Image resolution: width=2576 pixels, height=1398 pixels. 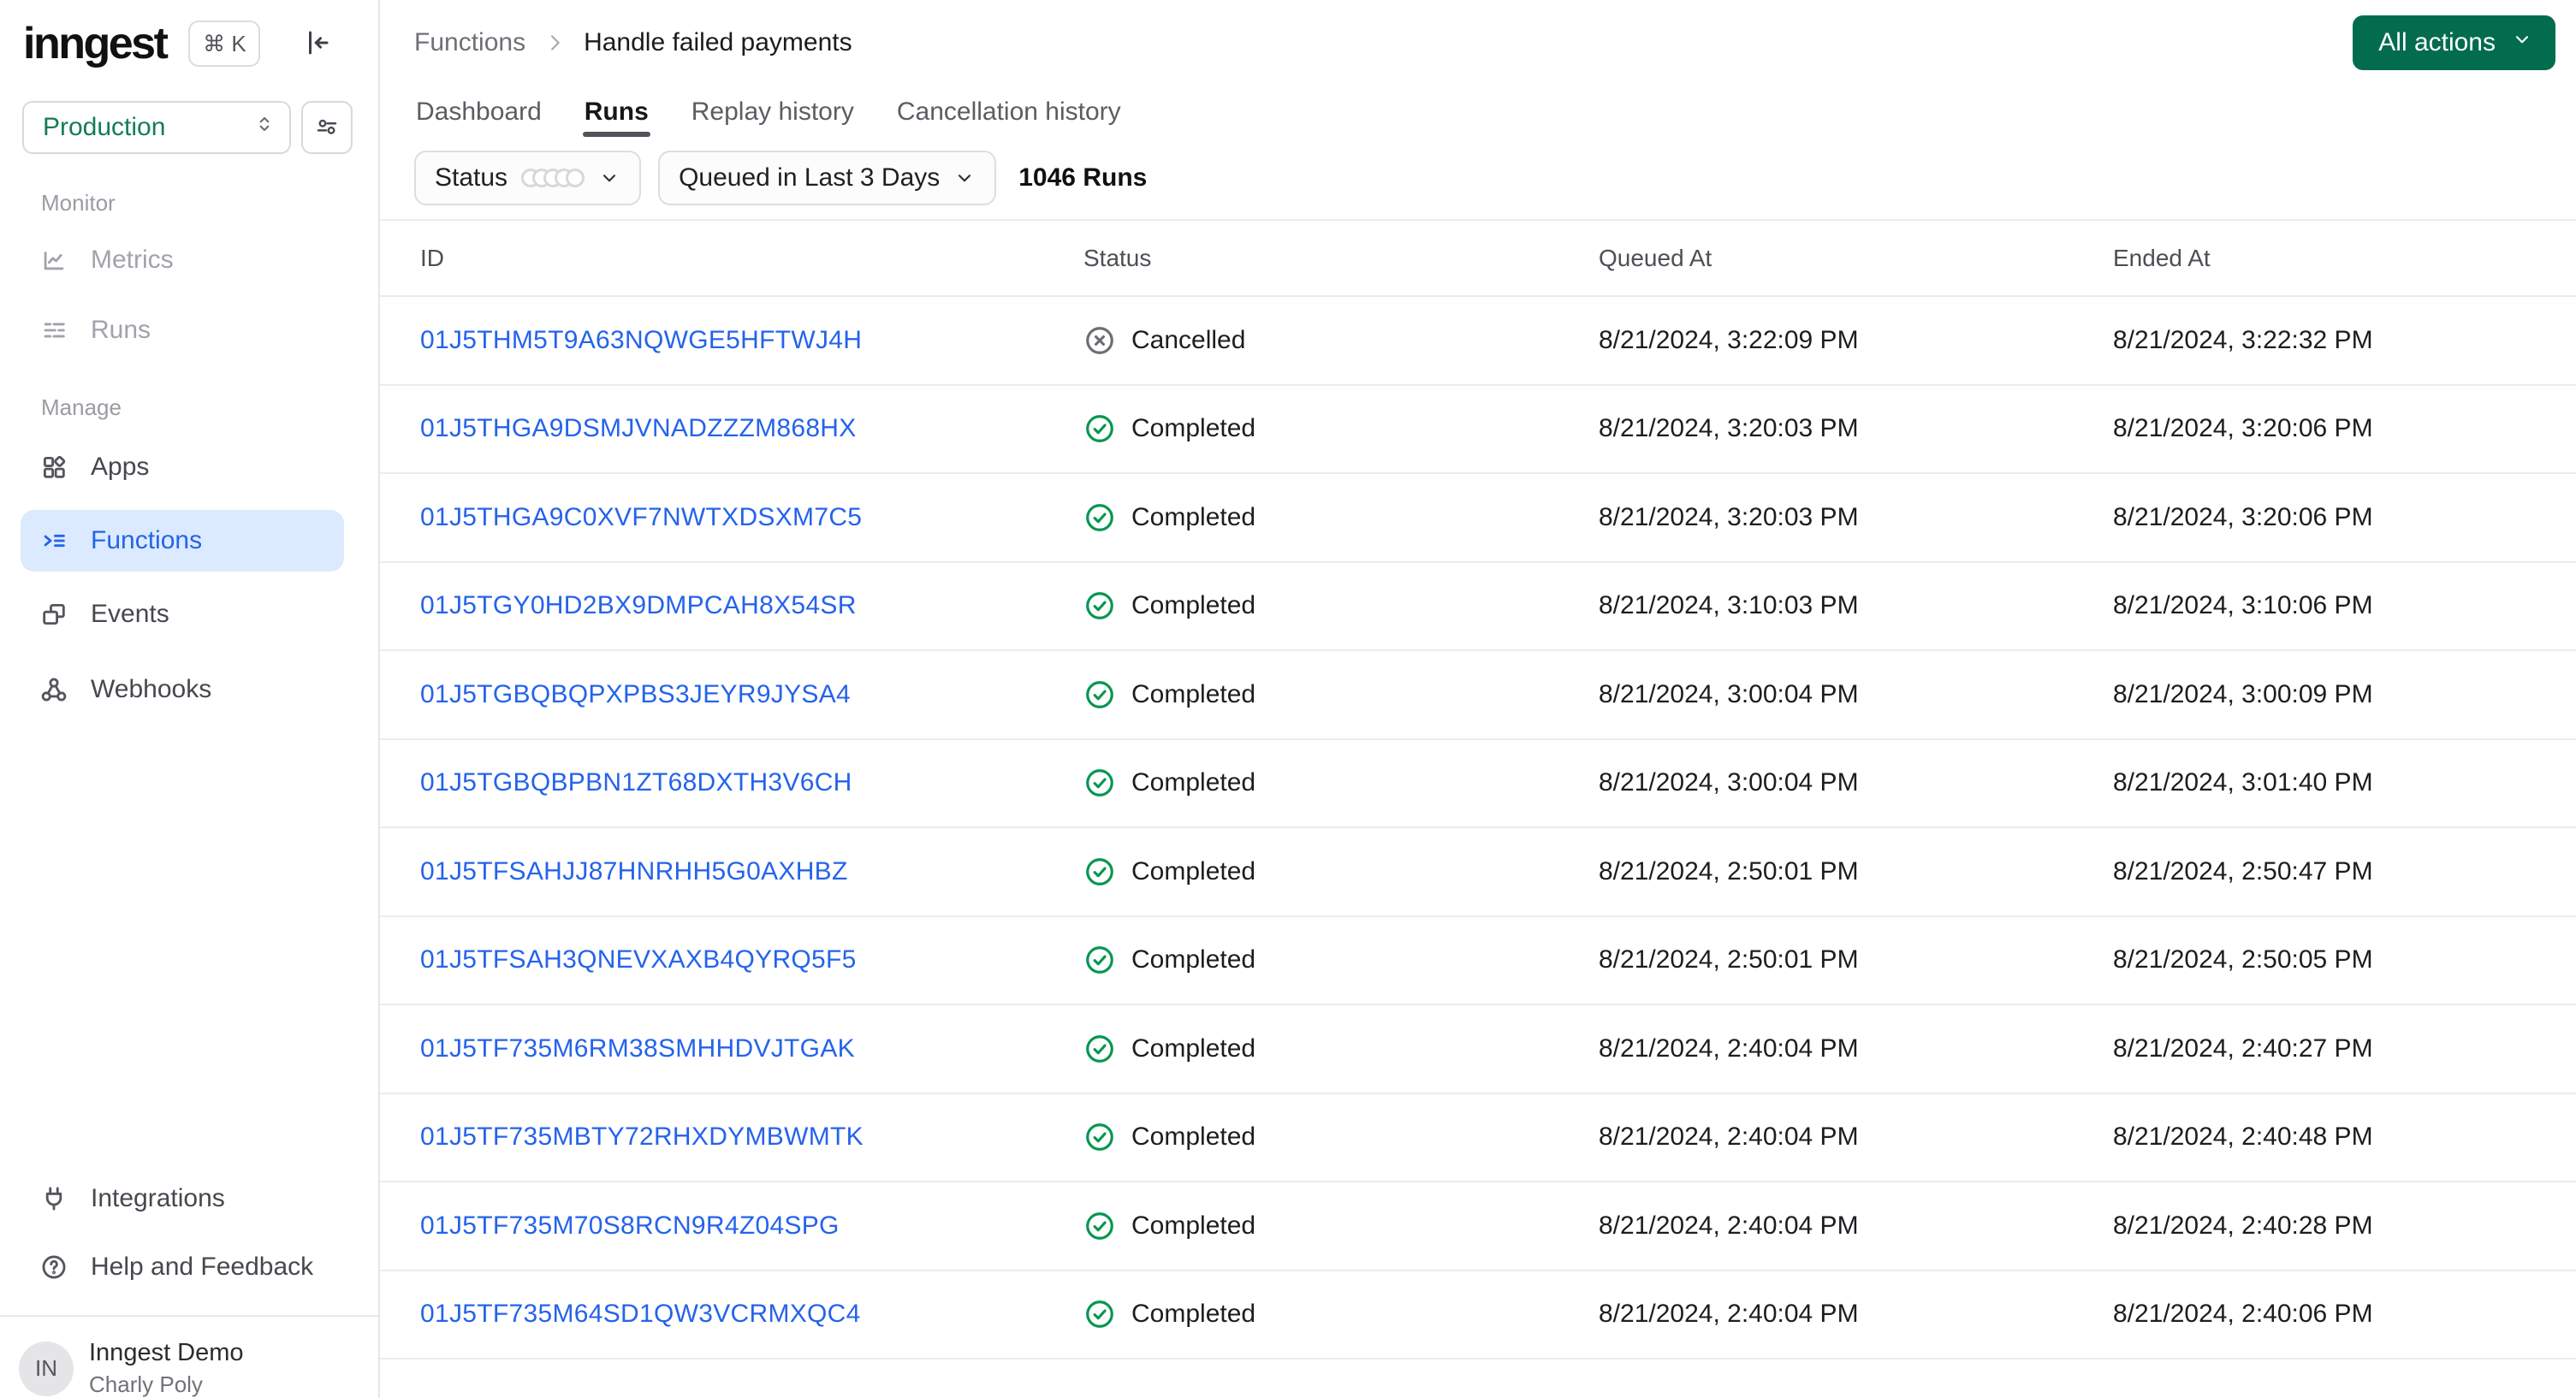 What do you see at coordinates (189, 1267) in the screenshot?
I see `sidebar-item-help-feedback: Help and Feedback` at bounding box center [189, 1267].